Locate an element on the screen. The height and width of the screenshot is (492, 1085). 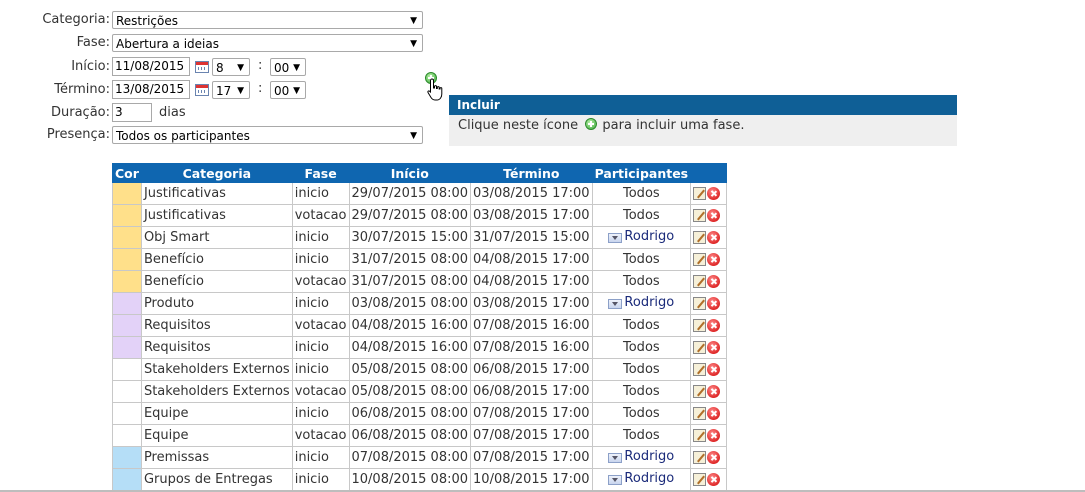
cell-inicio: 07/08/2015 08:00 is located at coordinates (410, 457).